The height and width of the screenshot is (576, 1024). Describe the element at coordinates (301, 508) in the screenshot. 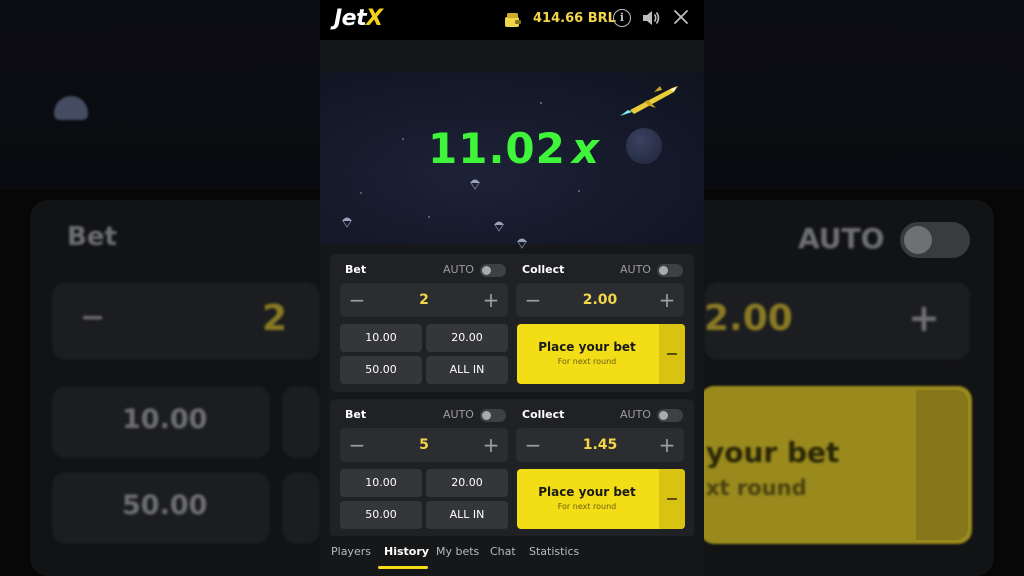

I see `backdrop-chip-d` at that location.